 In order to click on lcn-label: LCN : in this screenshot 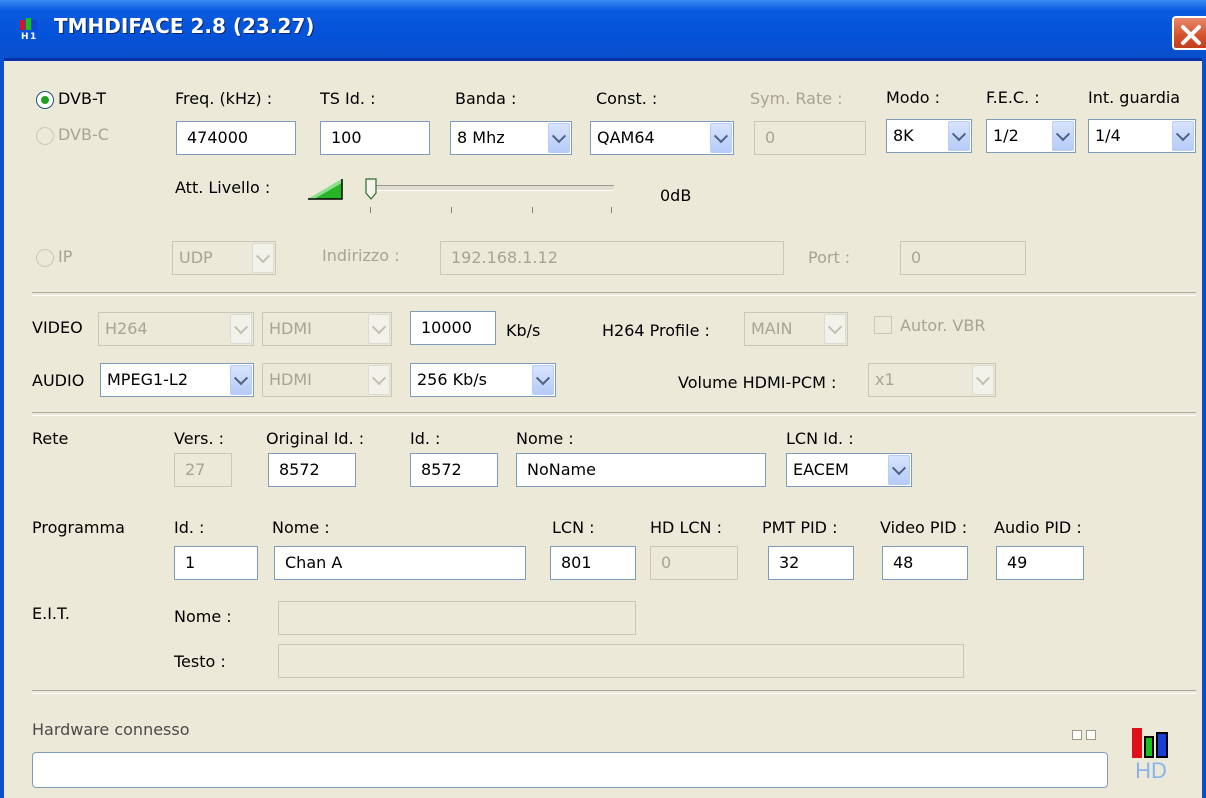, I will do `click(573, 527)`.